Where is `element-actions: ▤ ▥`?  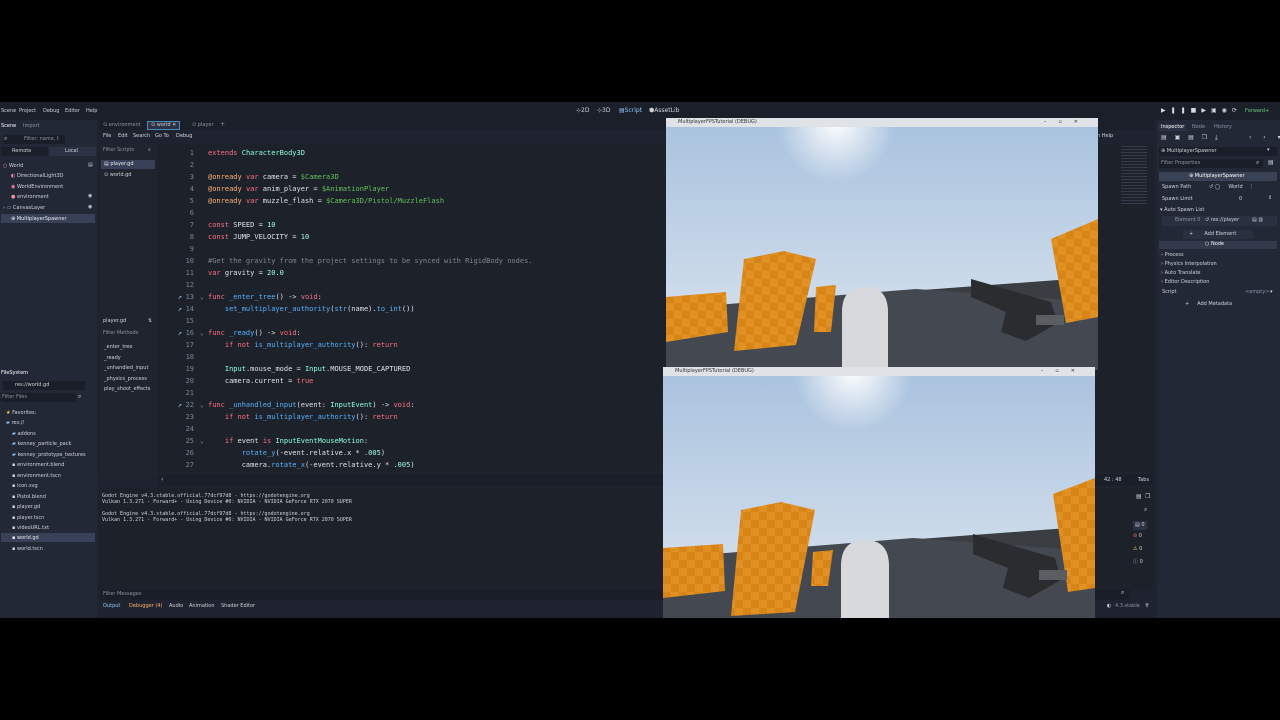
element-actions: ▤ ▥ is located at coordinates (1257, 220).